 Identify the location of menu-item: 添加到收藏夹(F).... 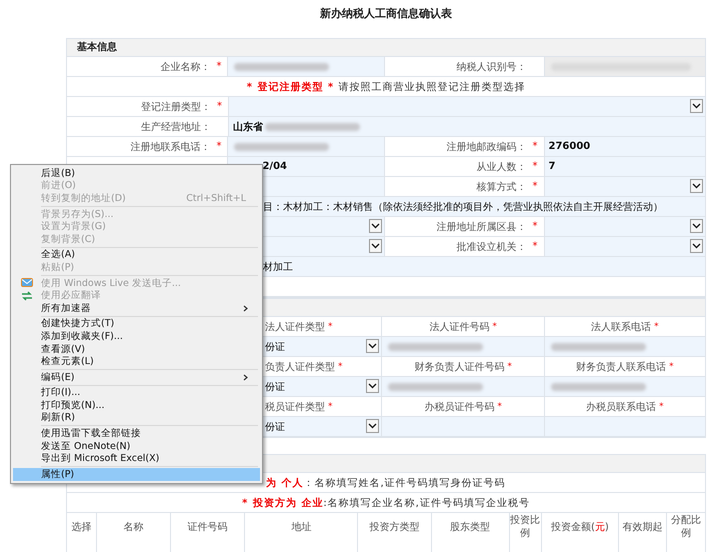
(136, 336).